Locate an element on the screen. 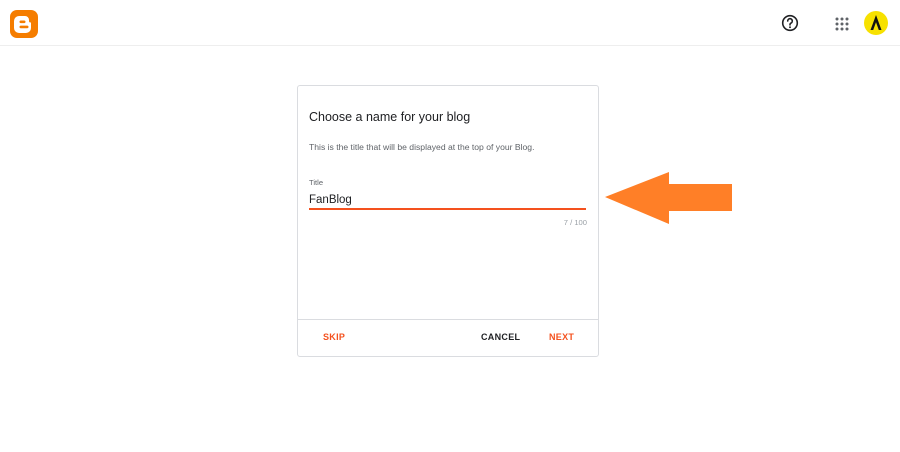 The image size is (900, 452). dialog-title: Choose a name for your blog is located at coordinates (390, 117).